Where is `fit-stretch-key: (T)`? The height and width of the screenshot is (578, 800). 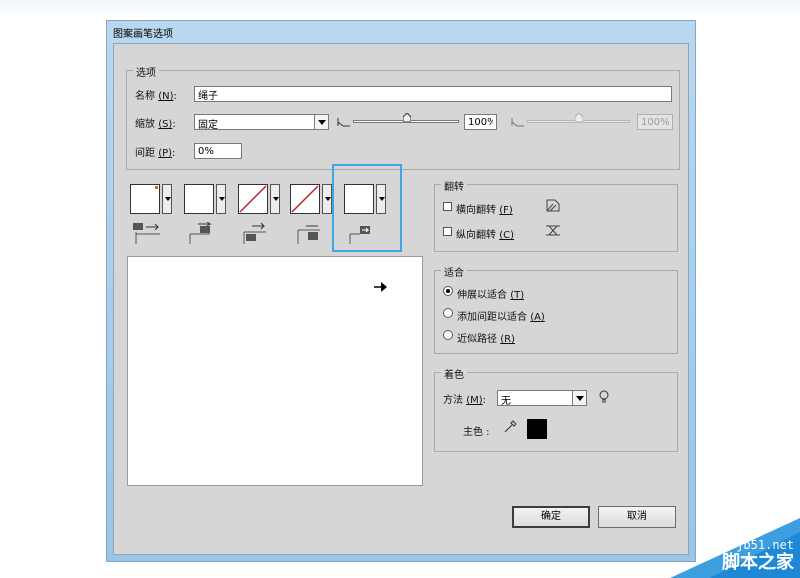
fit-stretch-key: (T) is located at coordinates (517, 295).